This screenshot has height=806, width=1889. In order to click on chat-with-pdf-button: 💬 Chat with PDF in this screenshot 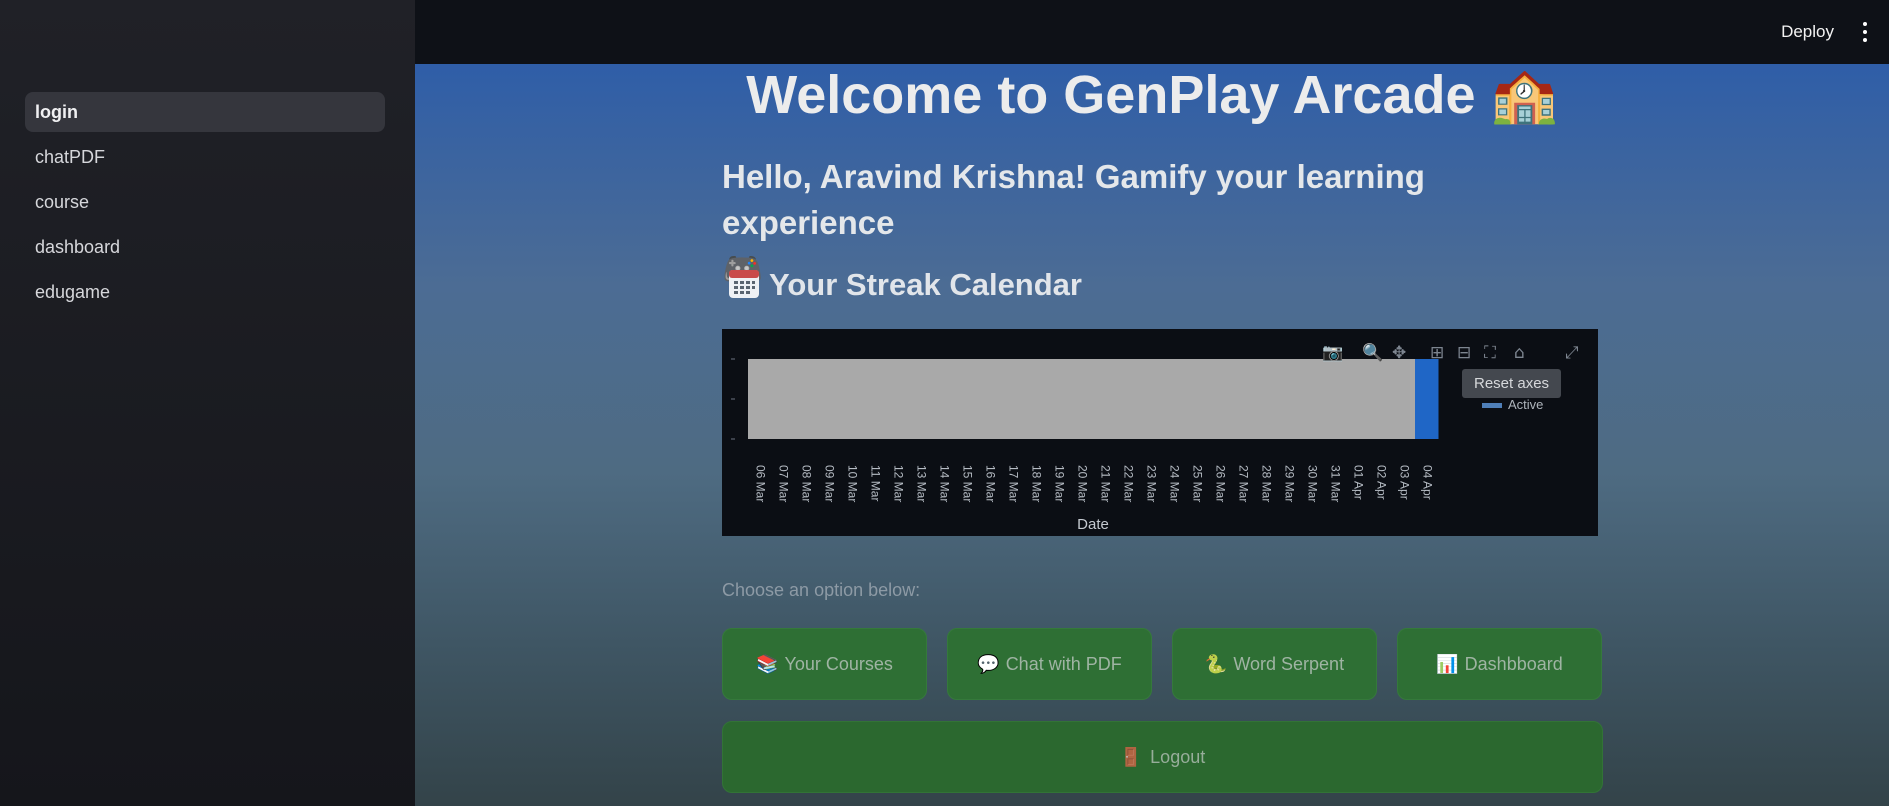, I will do `click(1049, 664)`.